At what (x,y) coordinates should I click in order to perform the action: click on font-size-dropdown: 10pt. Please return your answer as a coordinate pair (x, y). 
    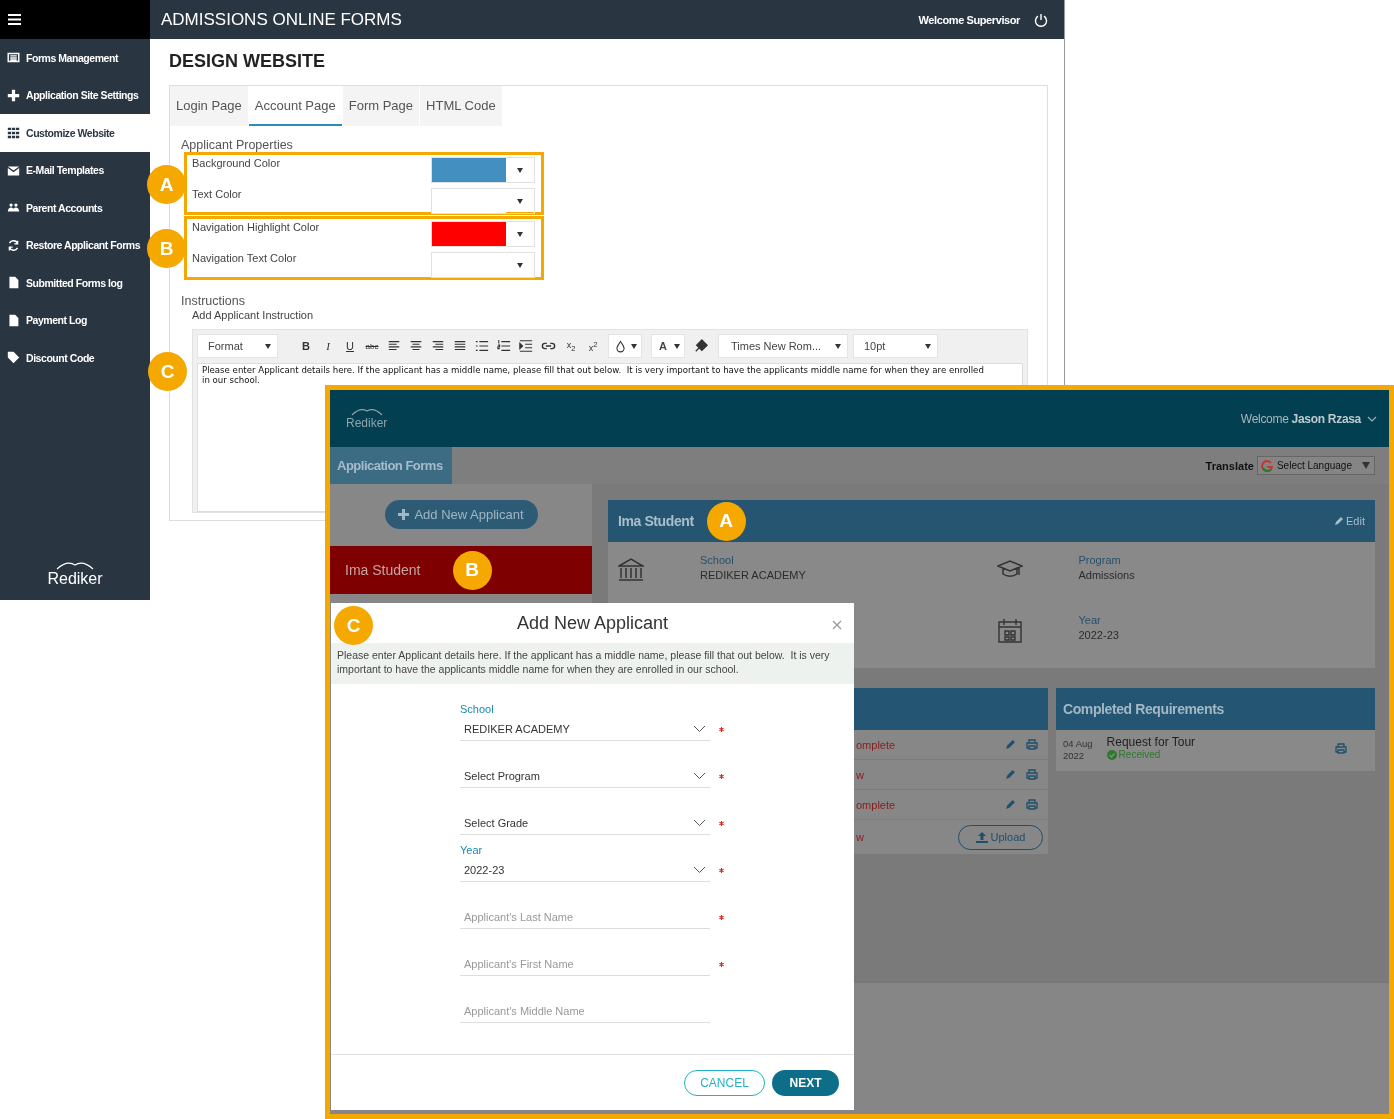
    Looking at the image, I should click on (895, 346).